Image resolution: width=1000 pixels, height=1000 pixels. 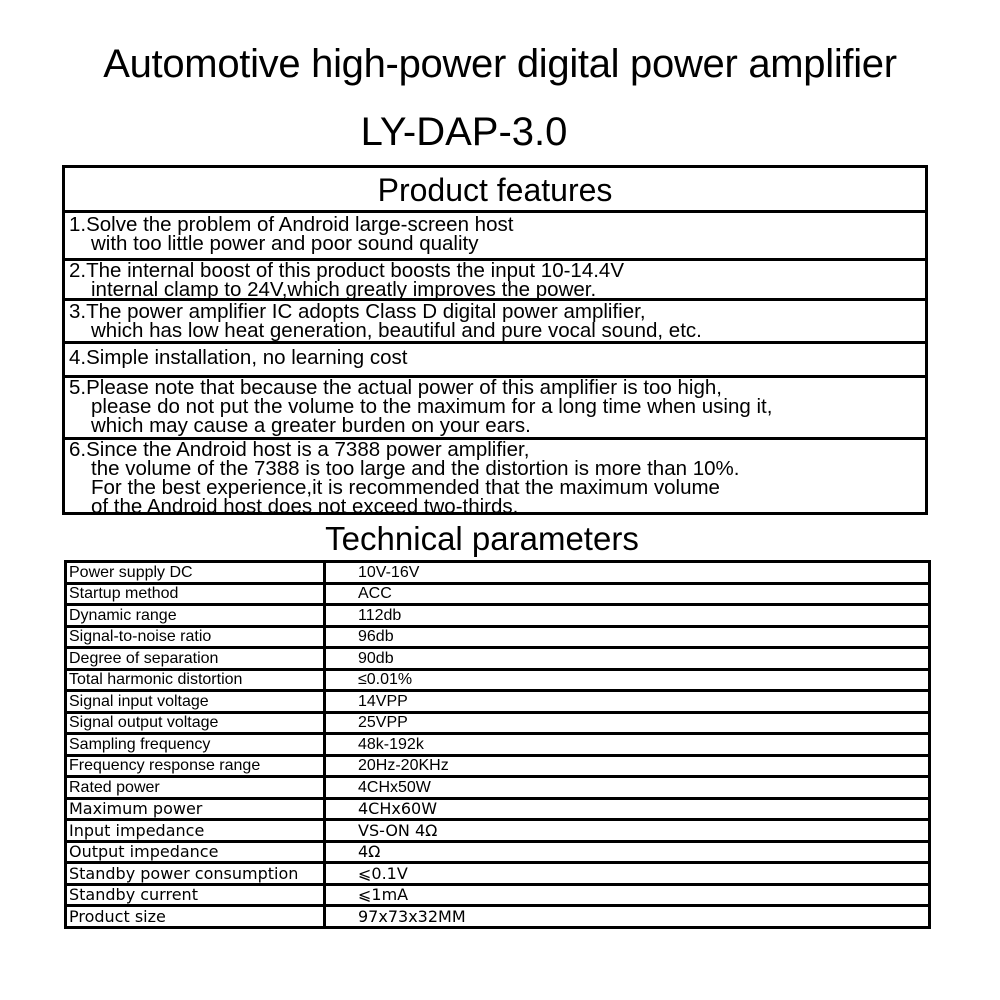 I want to click on parameter-name: Standby power consumption, so click(x=195, y=873).